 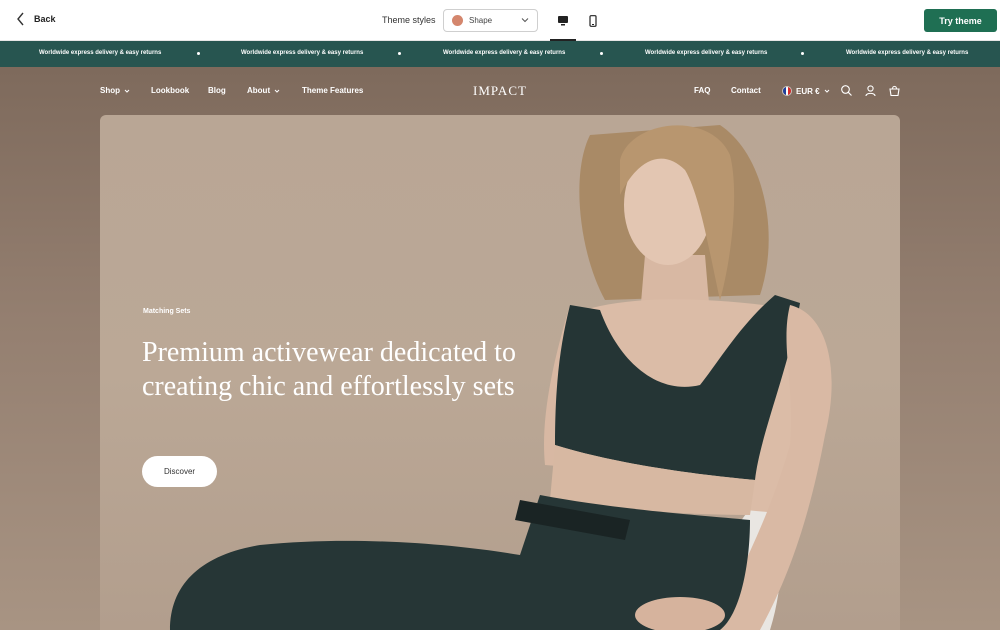 I want to click on theme-style-select: Shape, so click(x=490, y=20).